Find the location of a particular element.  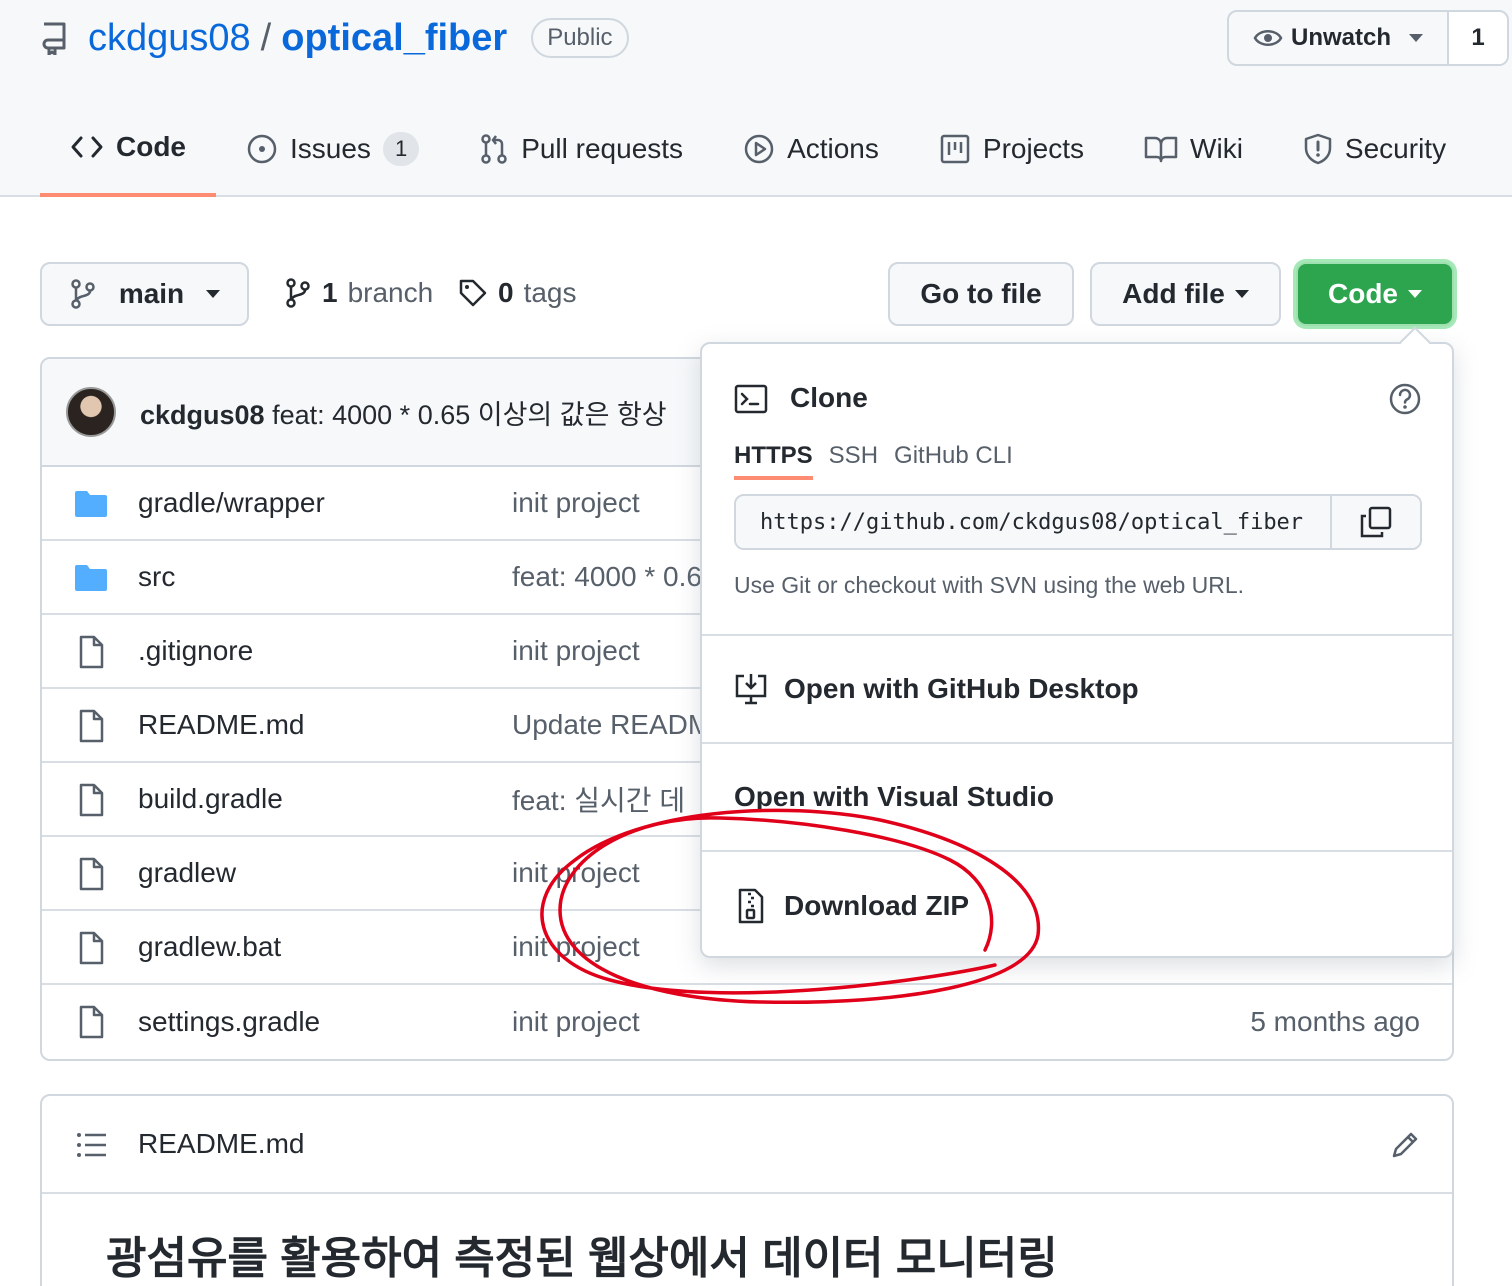

file-name-link: gradlew.bat is located at coordinates (209, 947).